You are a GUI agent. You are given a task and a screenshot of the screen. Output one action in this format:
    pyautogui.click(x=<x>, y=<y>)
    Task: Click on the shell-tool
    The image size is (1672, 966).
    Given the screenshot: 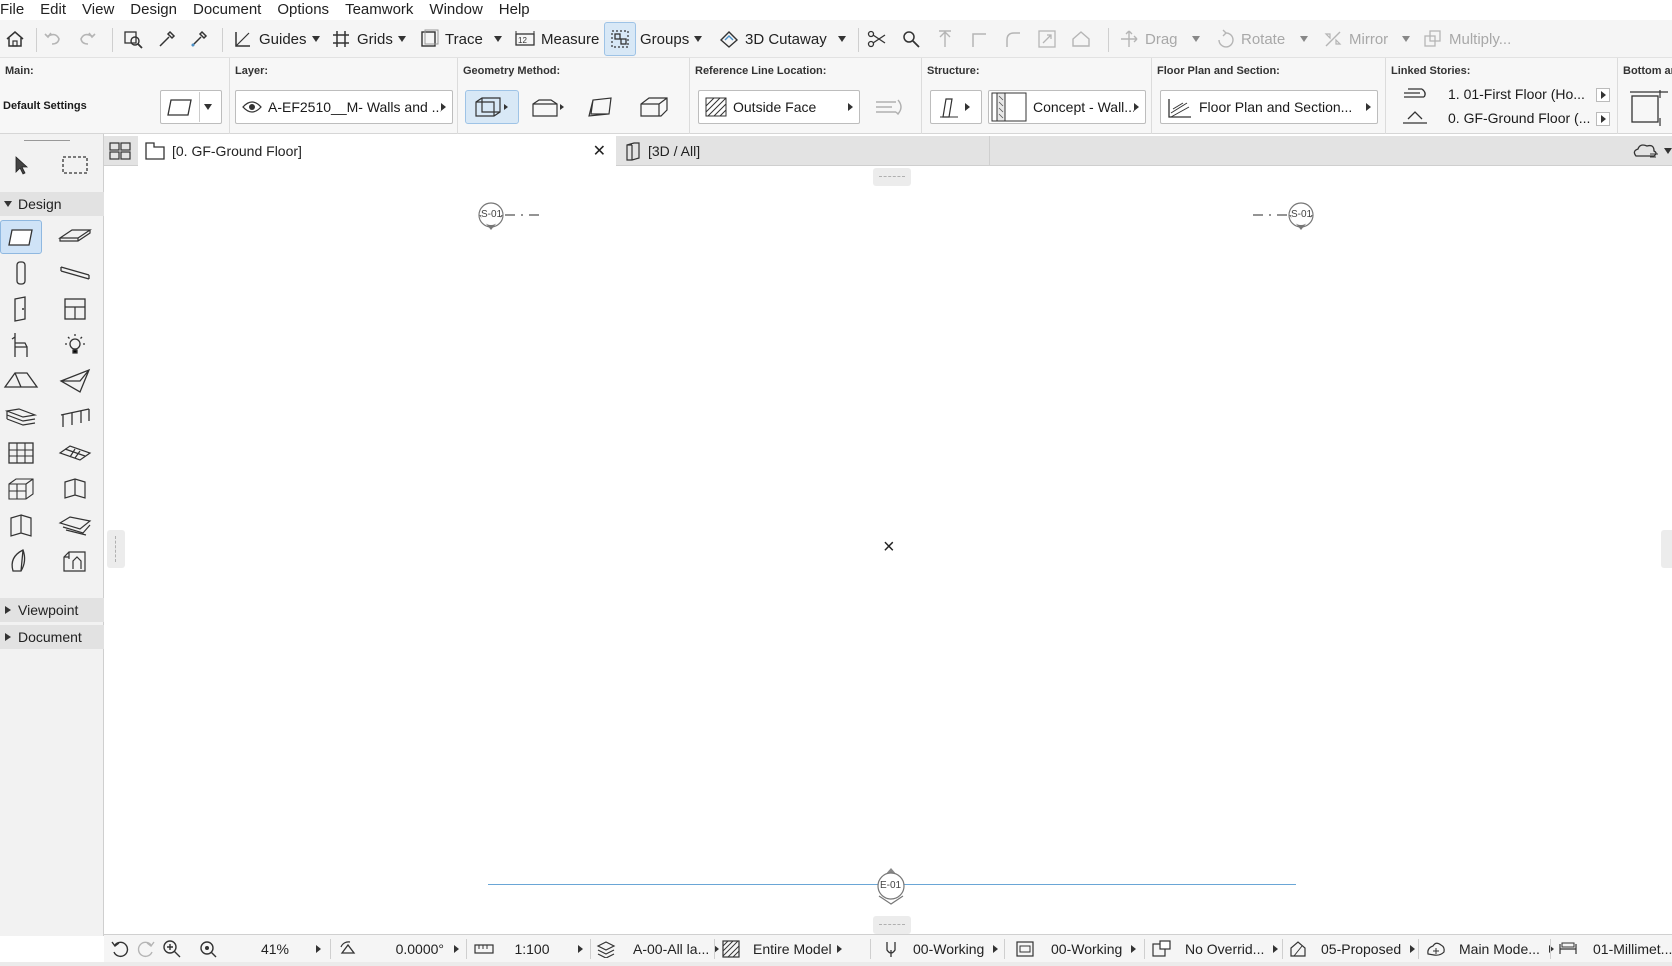 What is the action you would take?
    pyautogui.click(x=75, y=381)
    